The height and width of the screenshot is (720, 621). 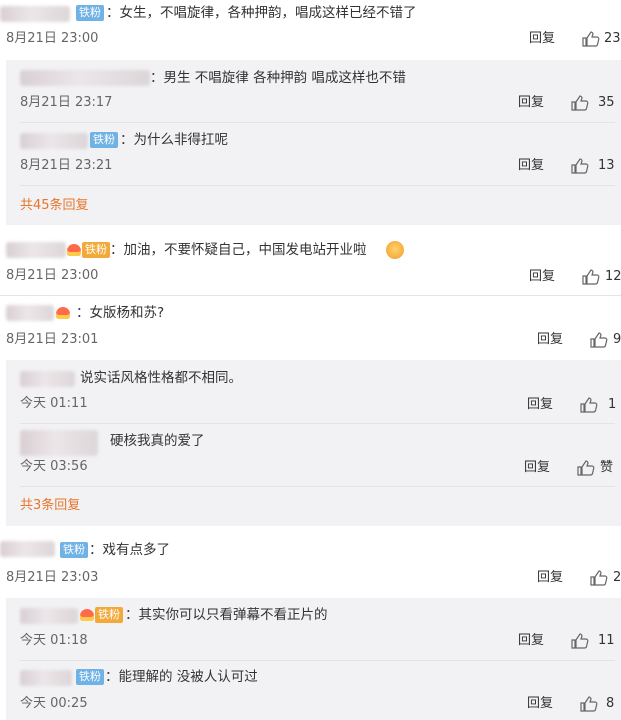 I want to click on like-count: 赞, so click(x=607, y=467).